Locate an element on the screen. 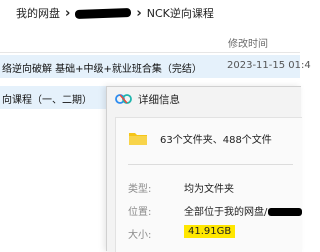  header-divider is located at coordinates (150, 52).